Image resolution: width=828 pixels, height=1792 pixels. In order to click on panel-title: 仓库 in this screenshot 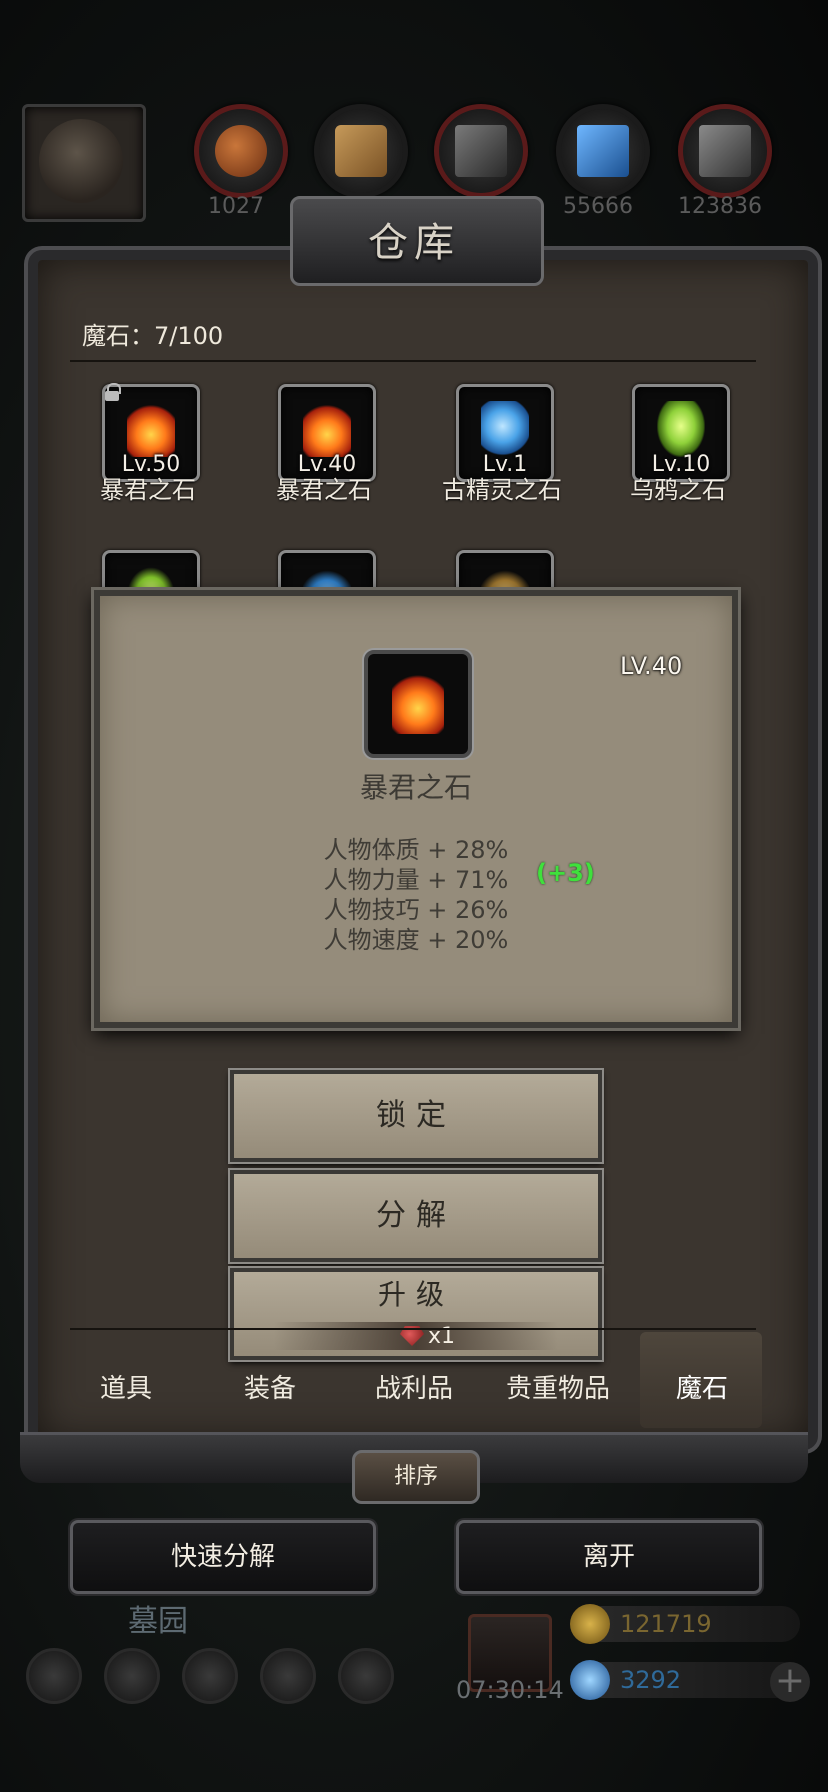, I will do `click(414, 243)`.